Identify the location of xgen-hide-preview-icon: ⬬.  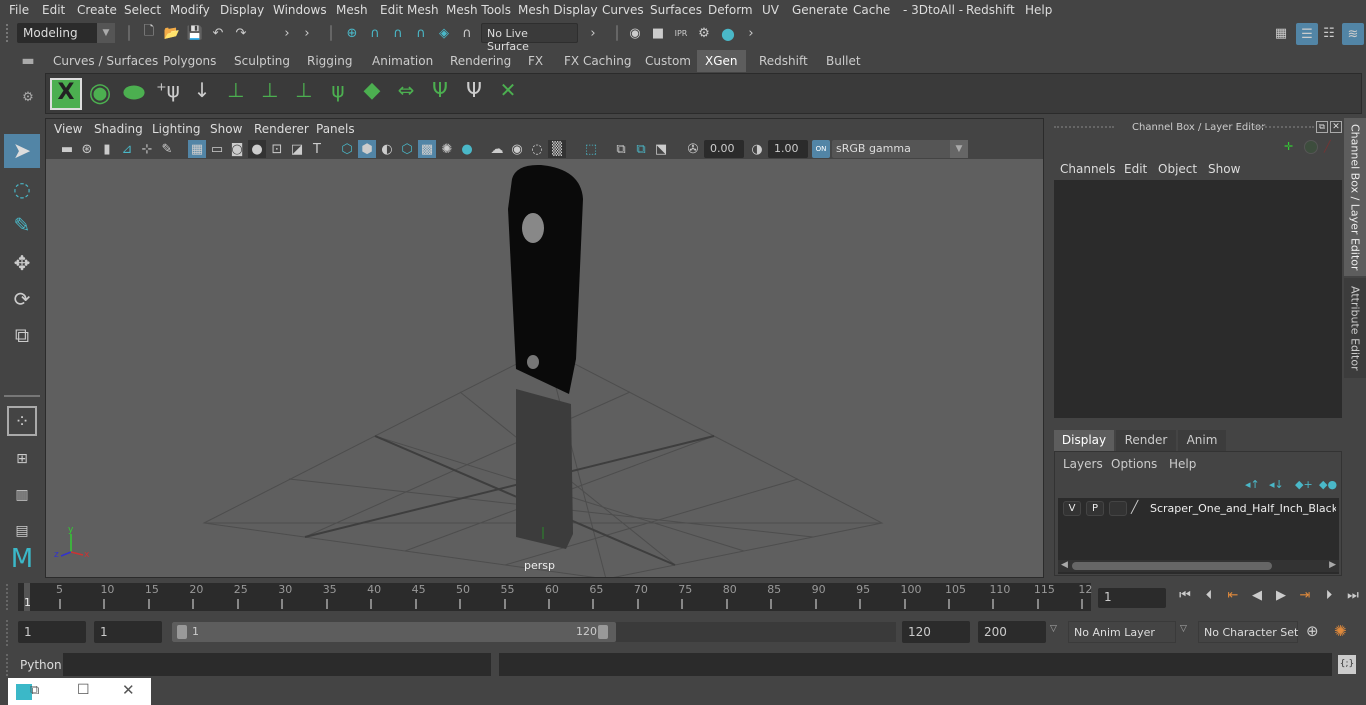
(134, 94).